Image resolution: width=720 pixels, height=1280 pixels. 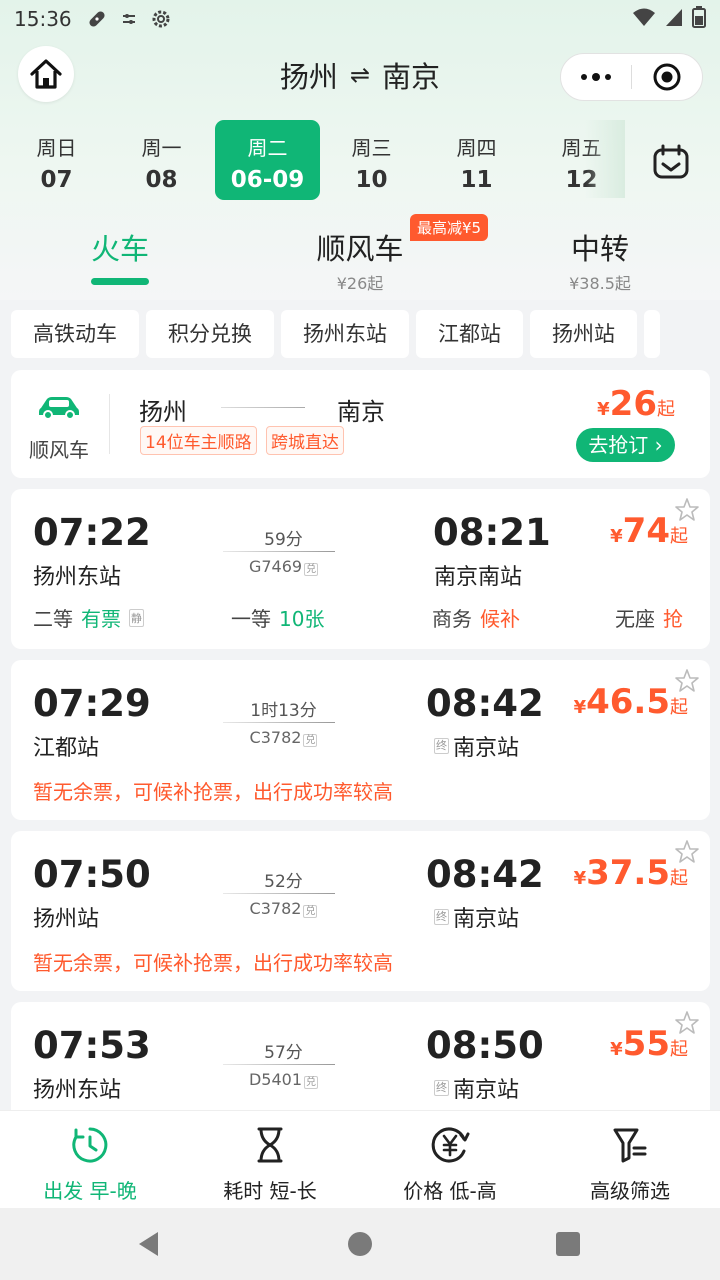 I want to click on date-day: 10, so click(x=371, y=180).